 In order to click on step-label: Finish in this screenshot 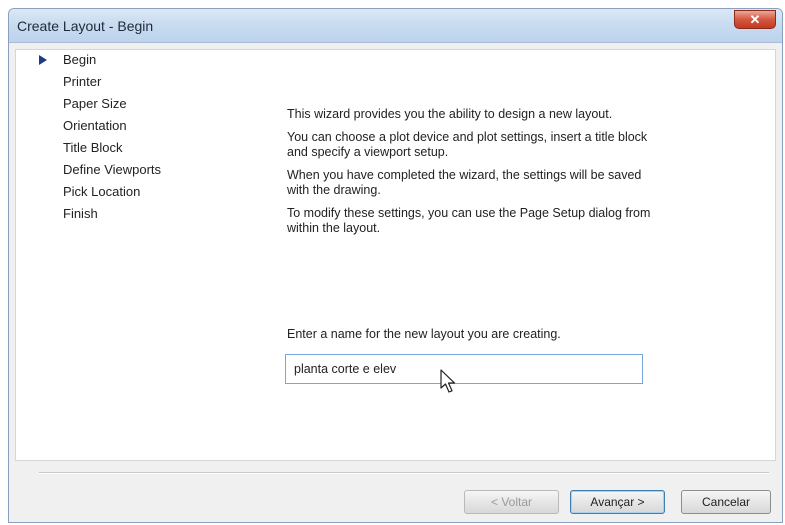, I will do `click(80, 213)`.